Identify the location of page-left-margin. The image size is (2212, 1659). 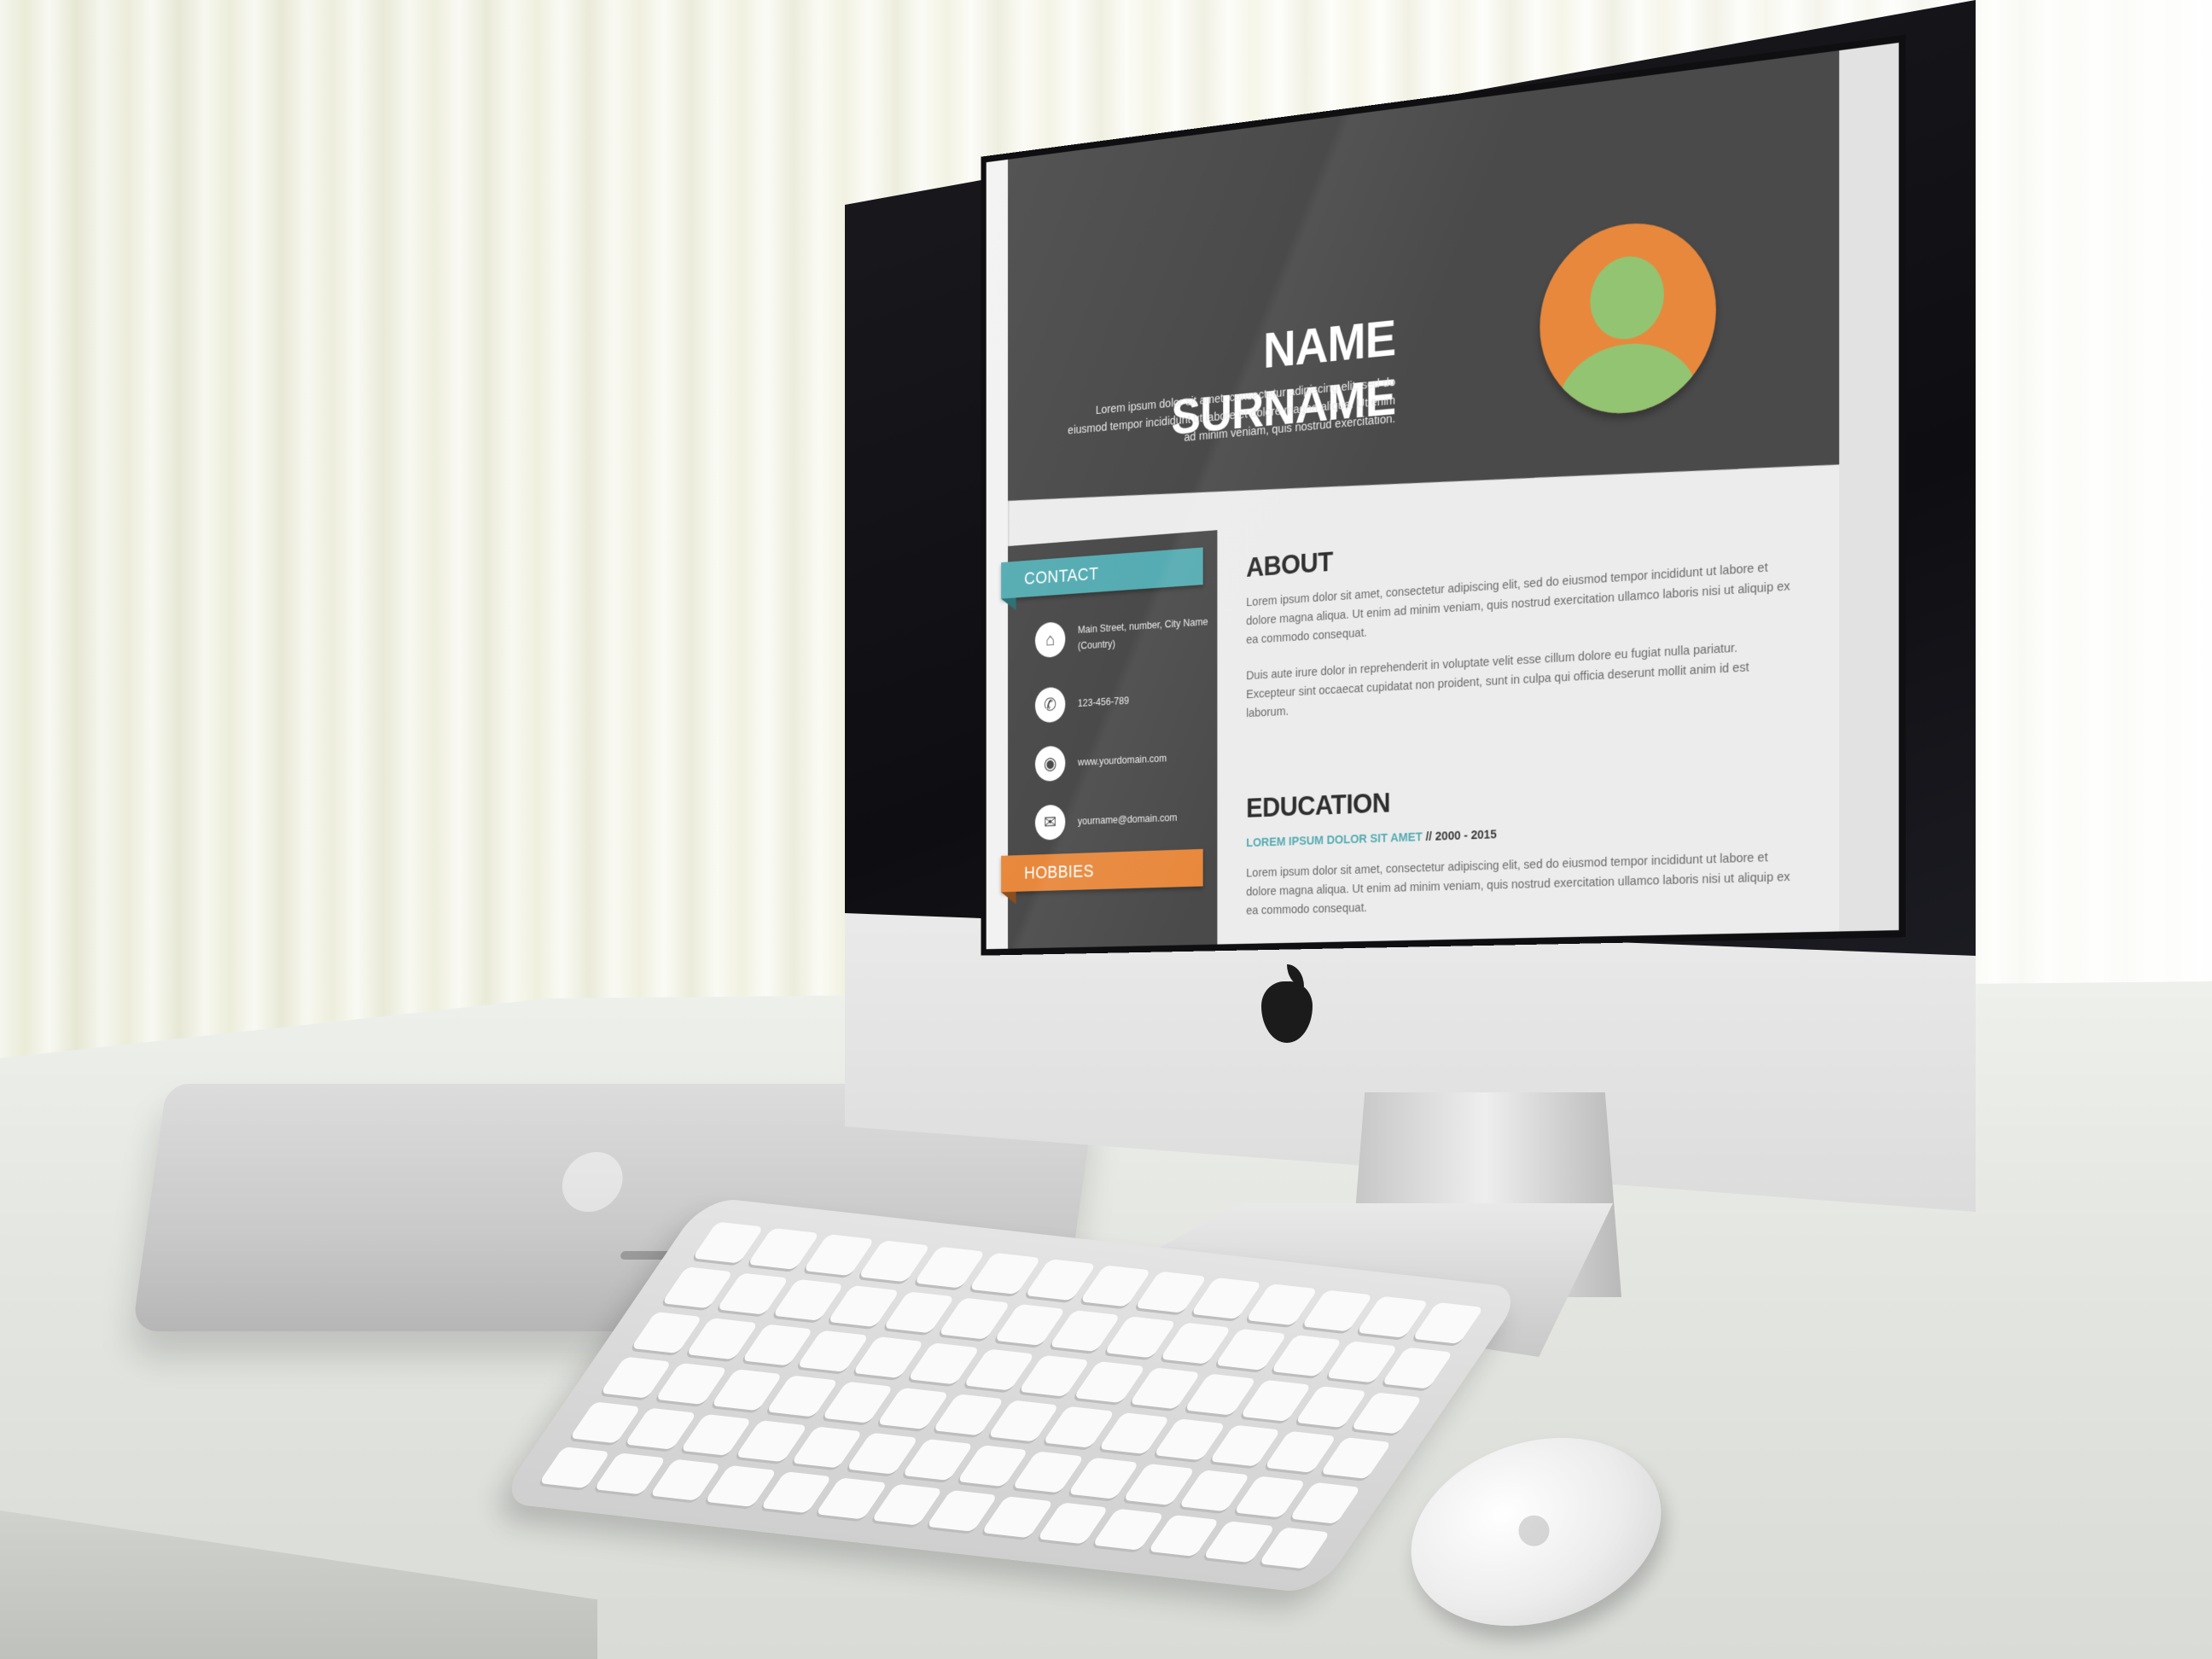
(998, 554).